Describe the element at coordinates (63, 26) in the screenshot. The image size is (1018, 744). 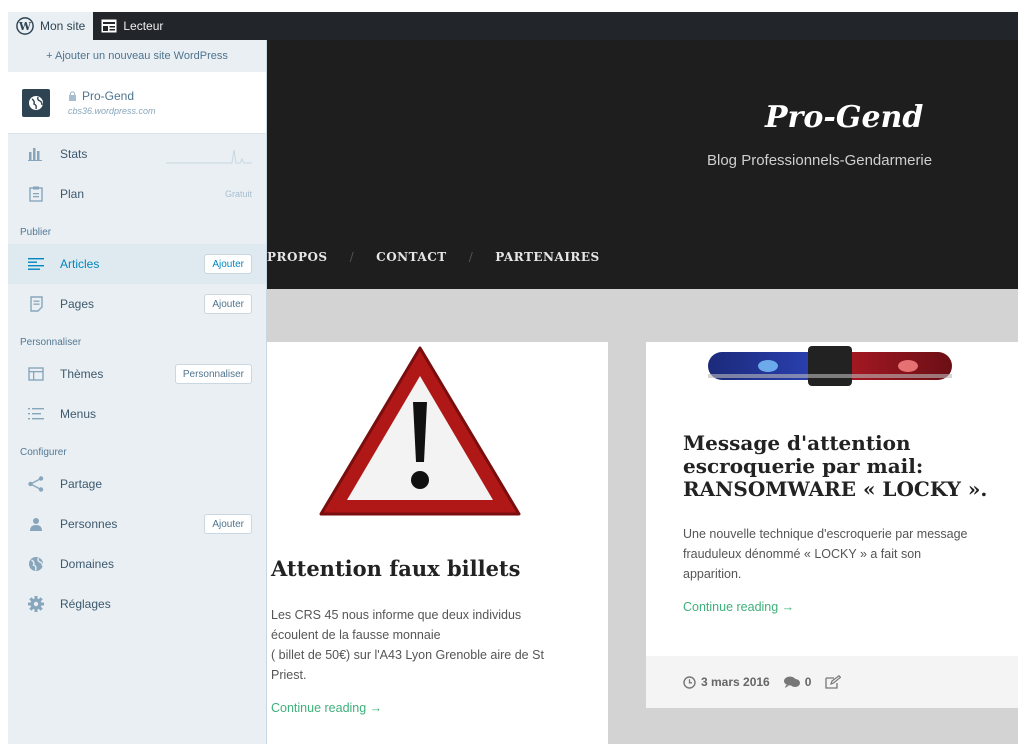
I see `my-site-label: Mon site` at that location.